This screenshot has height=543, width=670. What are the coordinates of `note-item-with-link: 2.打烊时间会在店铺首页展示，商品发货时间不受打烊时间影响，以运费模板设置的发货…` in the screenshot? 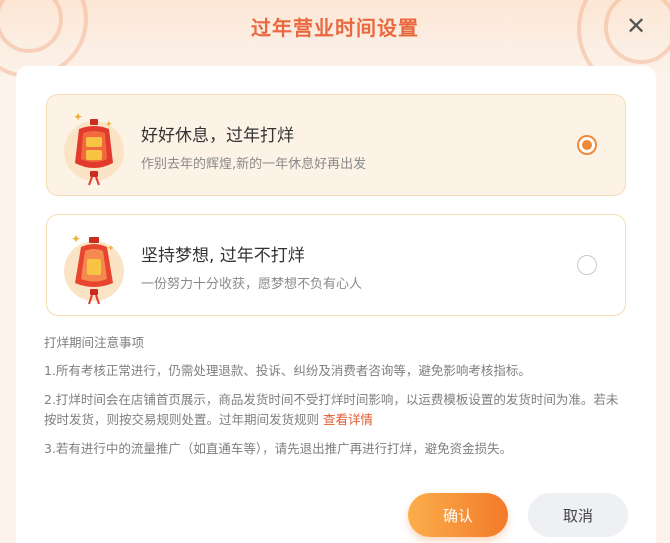 It's located at (334, 410).